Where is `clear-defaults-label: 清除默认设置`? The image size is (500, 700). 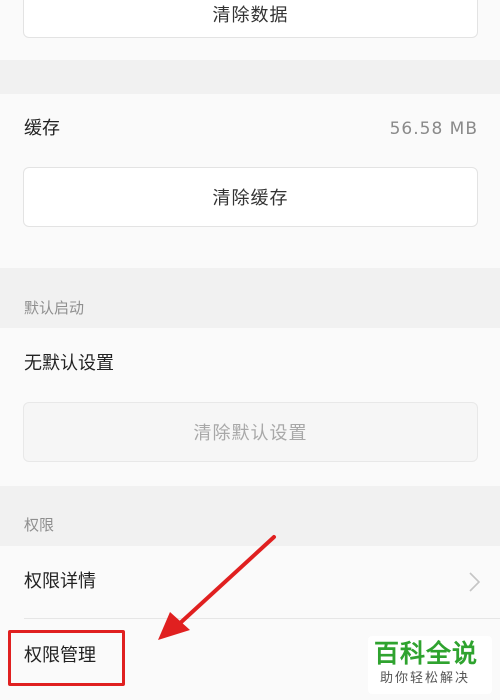
clear-defaults-label: 清除默认设置 is located at coordinates (250, 433).